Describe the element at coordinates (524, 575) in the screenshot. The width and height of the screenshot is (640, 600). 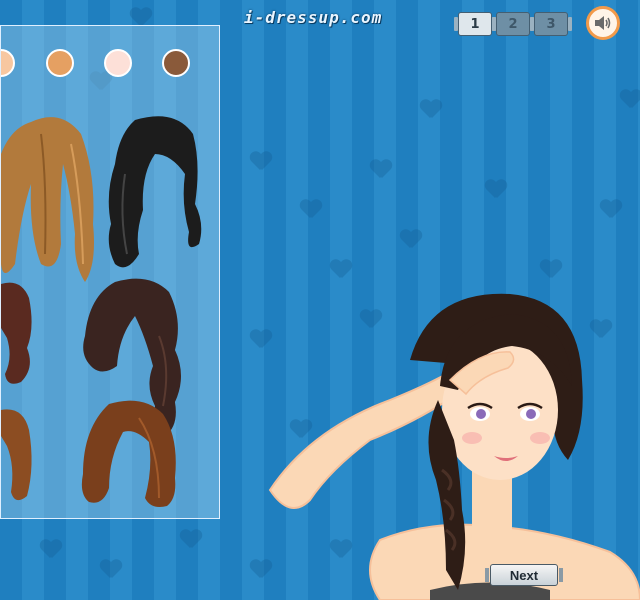
I see `next-button: Next` at that location.